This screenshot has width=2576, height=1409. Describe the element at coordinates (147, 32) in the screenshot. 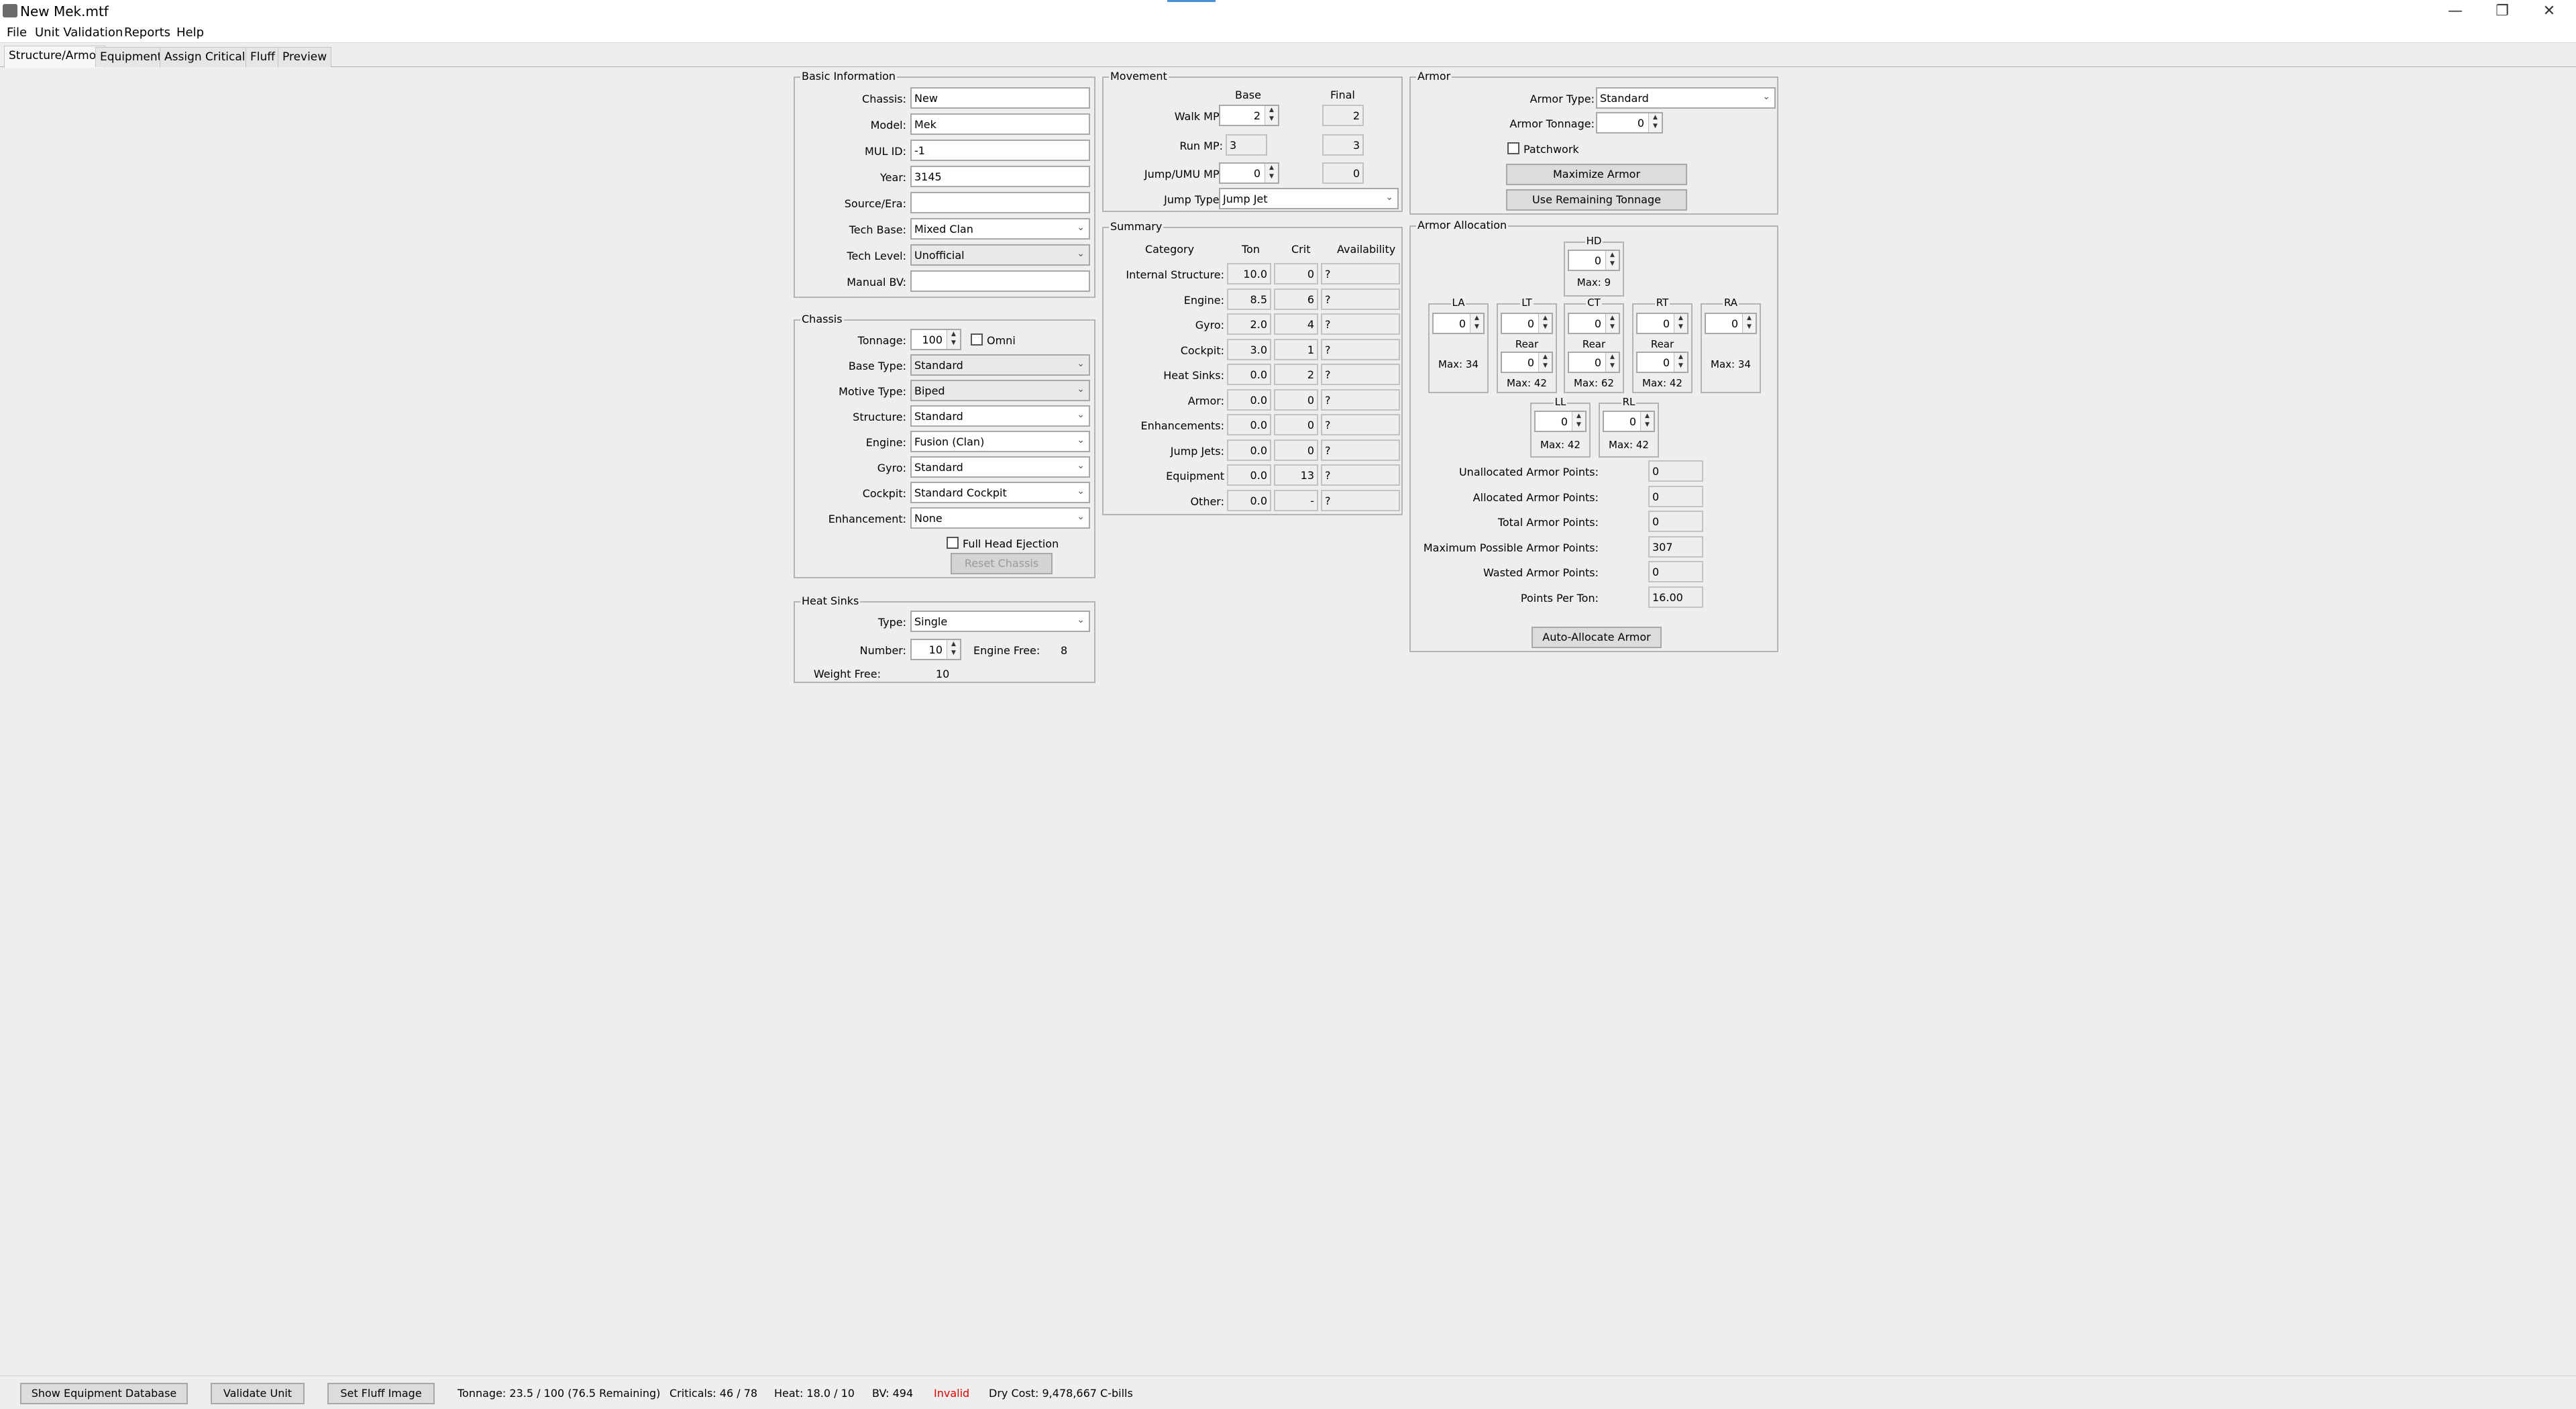

I see `menu-reports: Reports` at that location.